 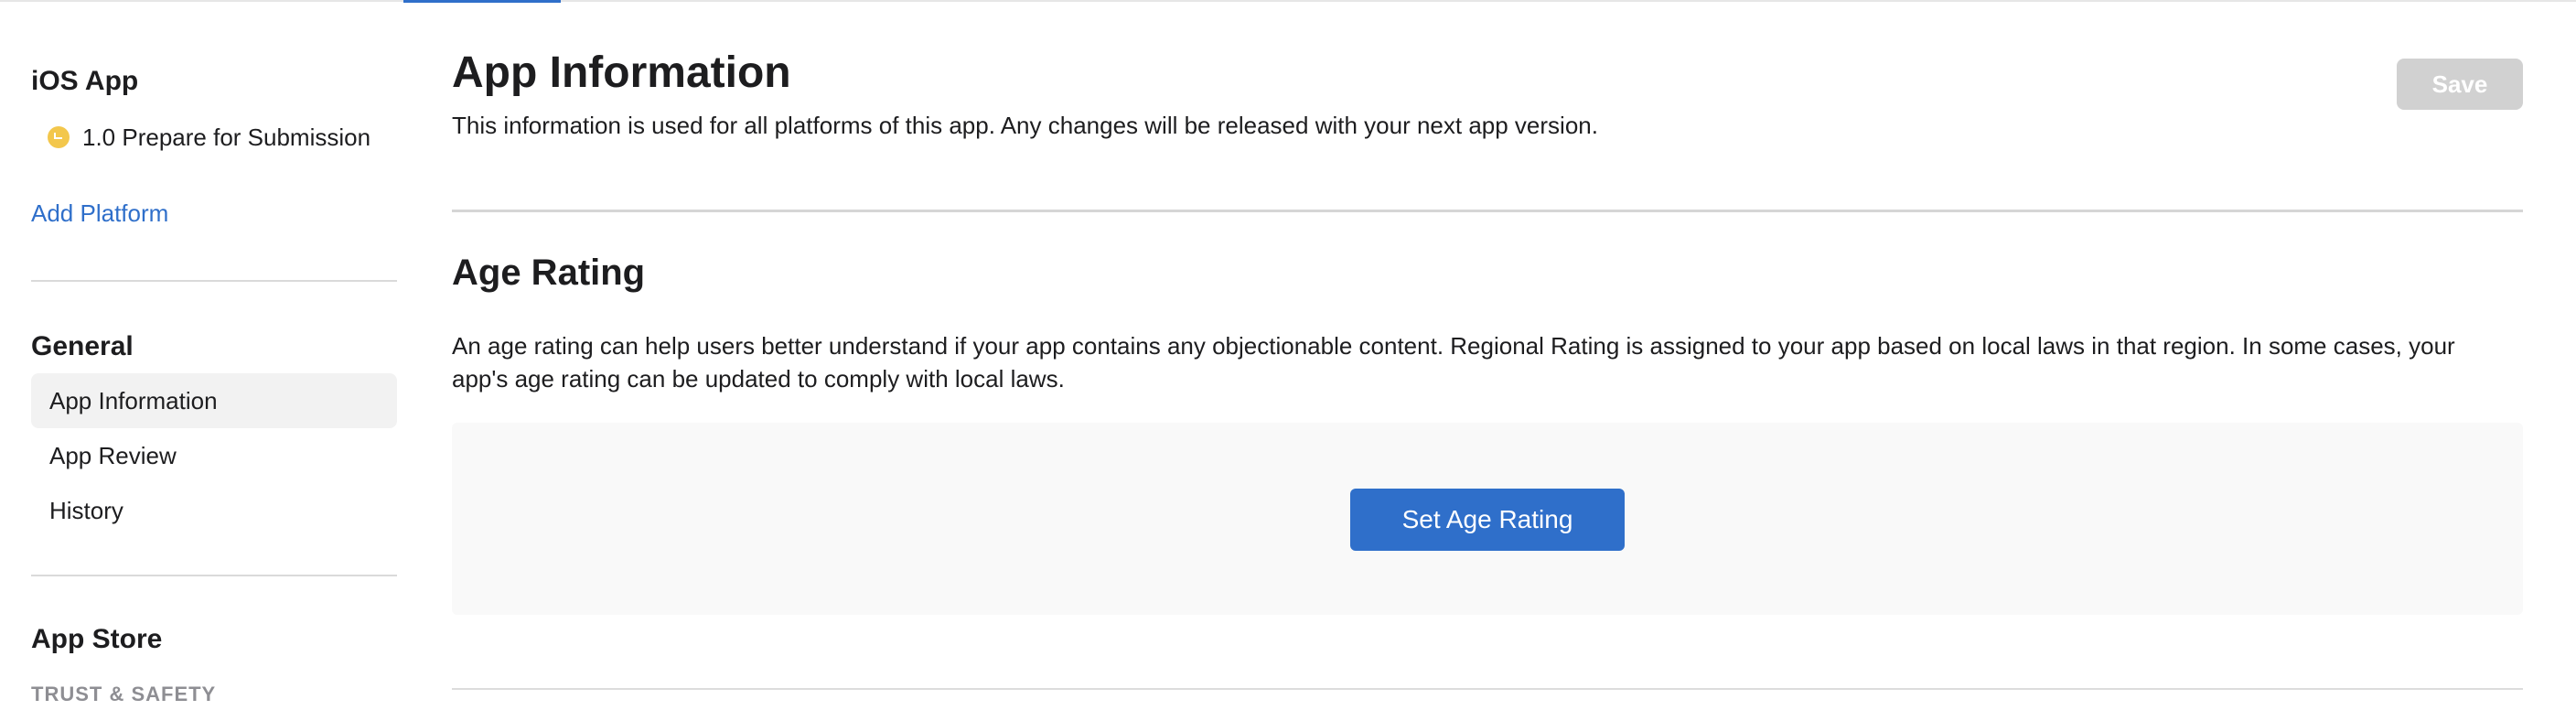 I want to click on sidebar-section-ios-app: iOS App, so click(x=85, y=81).